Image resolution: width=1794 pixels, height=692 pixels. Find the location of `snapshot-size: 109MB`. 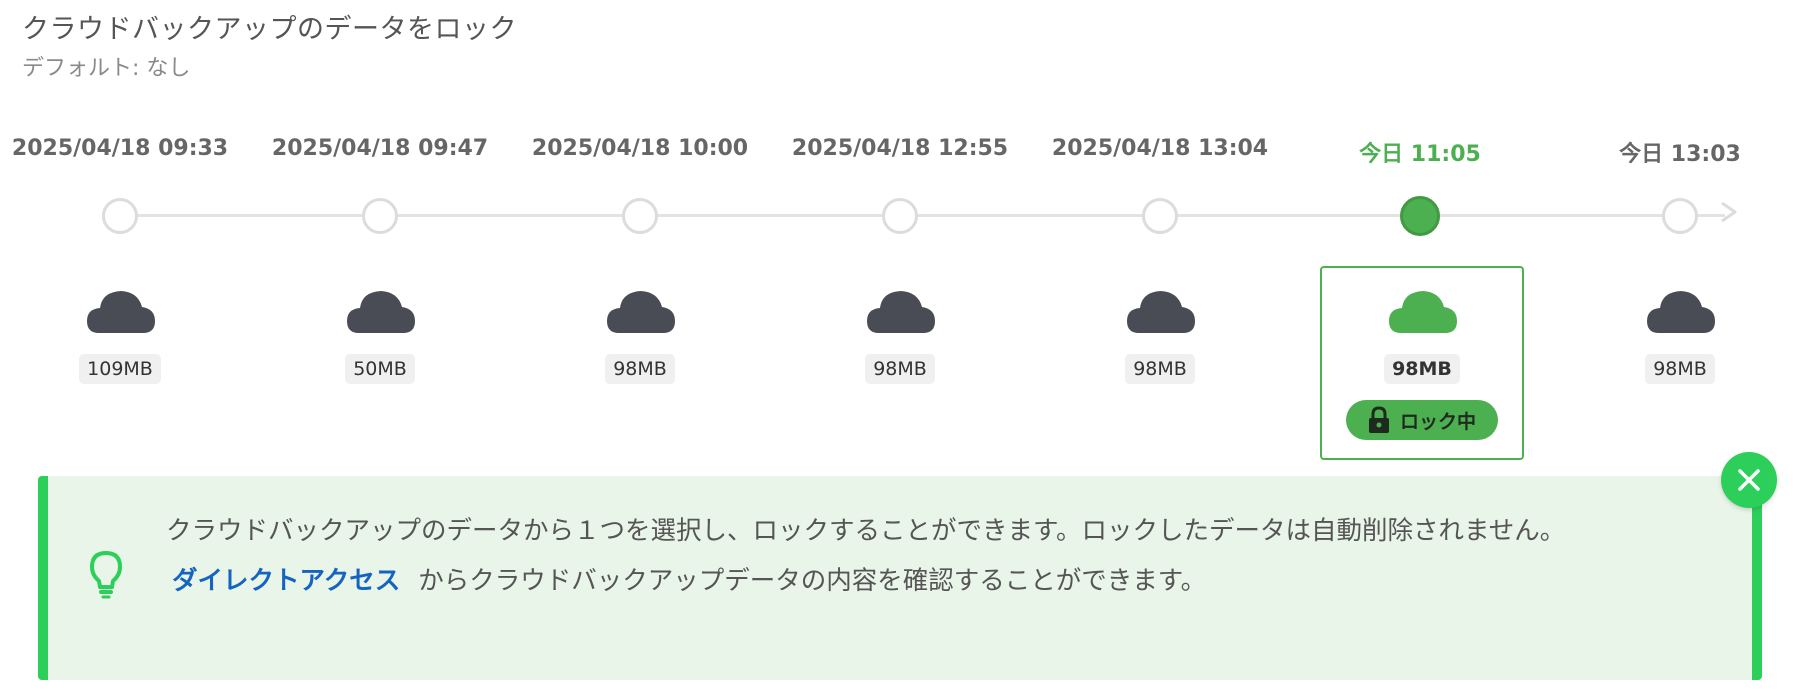

snapshot-size: 109MB is located at coordinates (120, 369).